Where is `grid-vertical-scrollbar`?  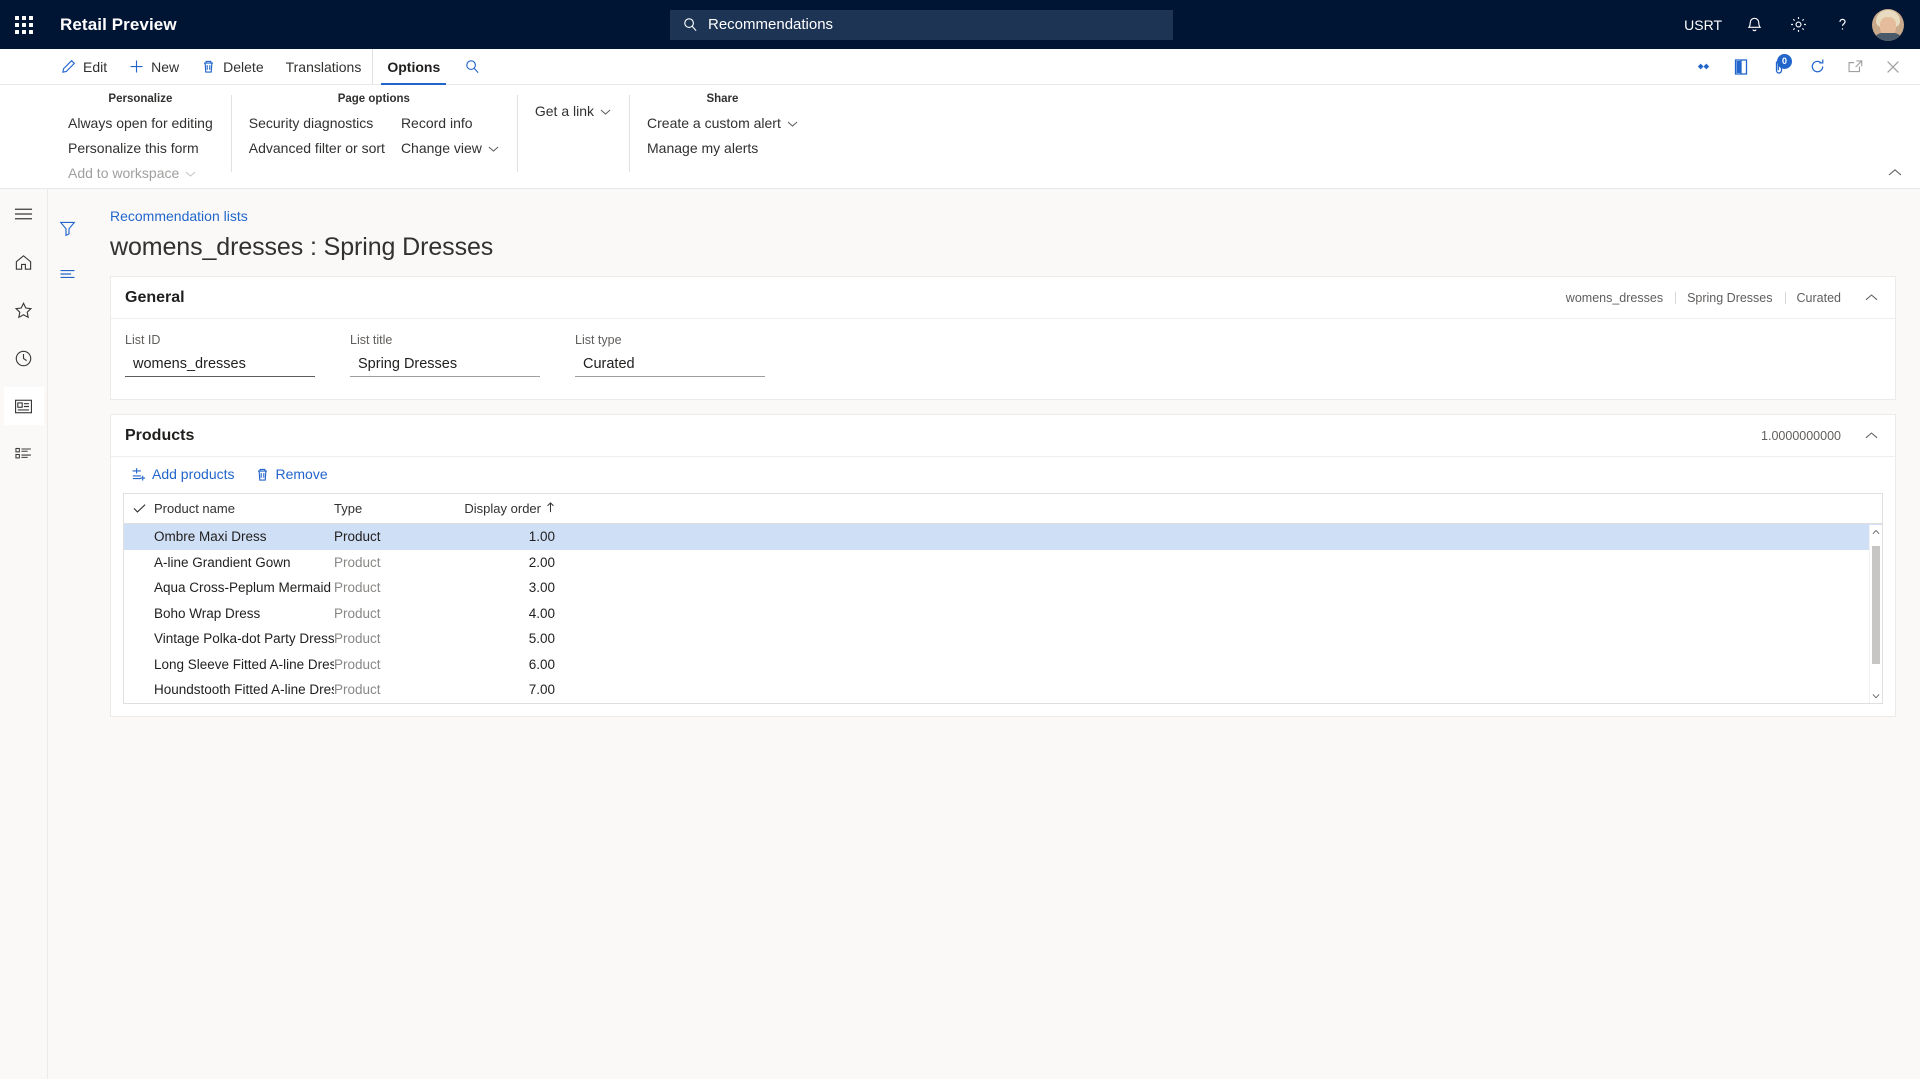
grid-vertical-scrollbar is located at coordinates (1875, 614).